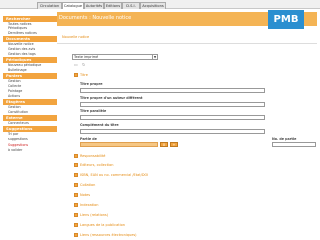  Describe the element at coordinates (30, 123) in the screenshot. I see `sidebar-item: Connecteurs` at that location.